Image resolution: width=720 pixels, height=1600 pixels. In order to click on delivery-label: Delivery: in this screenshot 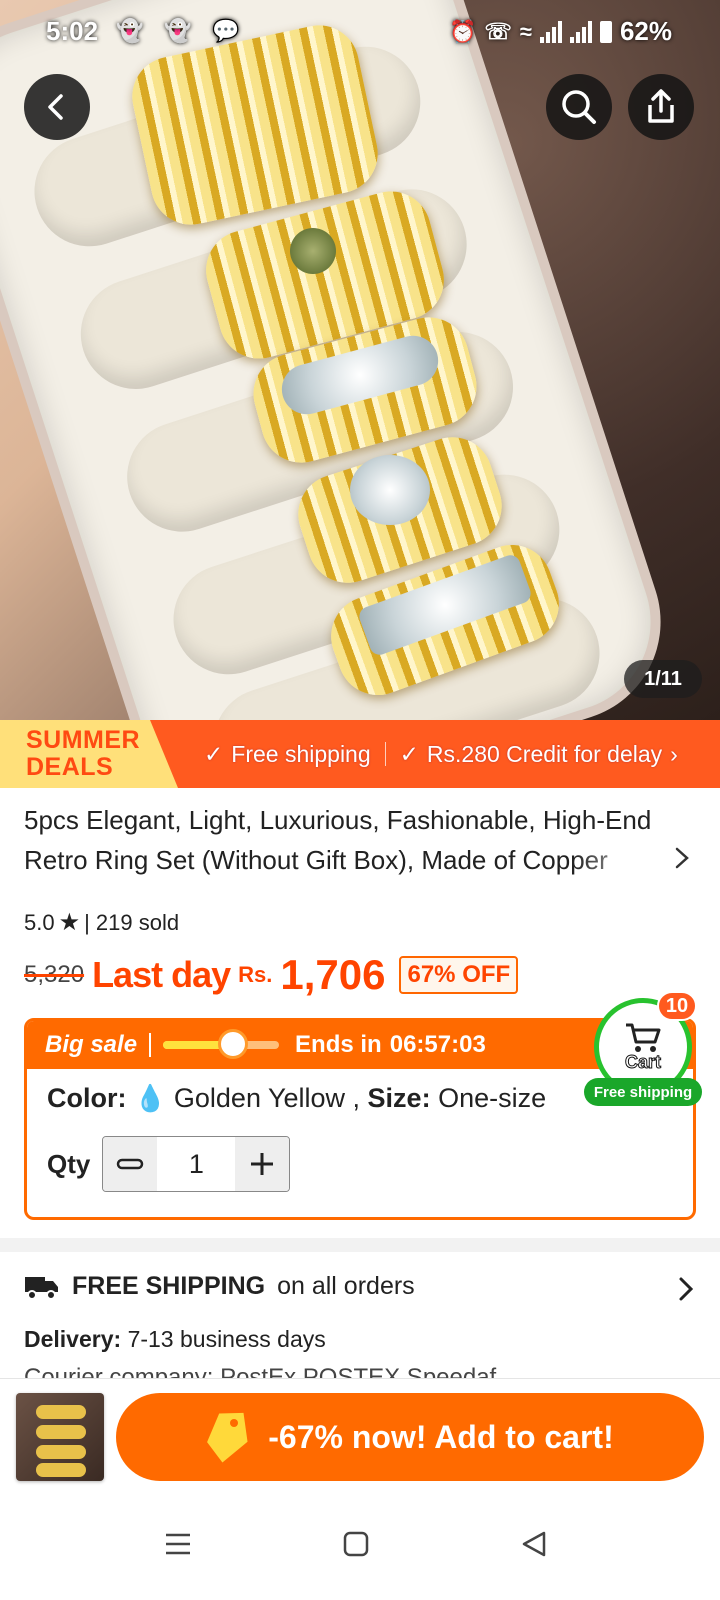, I will do `click(73, 1339)`.